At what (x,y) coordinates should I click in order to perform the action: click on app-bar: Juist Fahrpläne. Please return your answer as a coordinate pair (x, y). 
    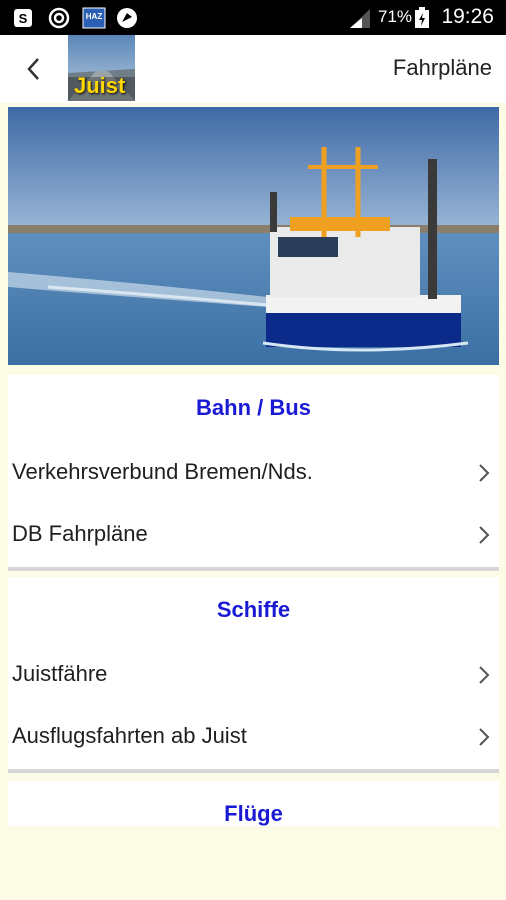
    Looking at the image, I should click on (253, 69).